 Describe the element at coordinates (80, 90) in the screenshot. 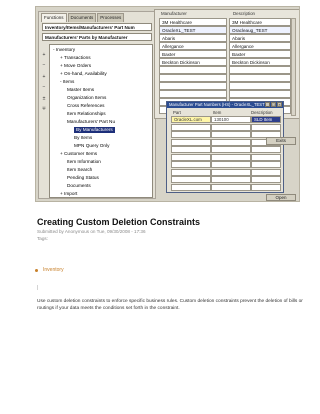

I see `tree-item: Master Items` at that location.